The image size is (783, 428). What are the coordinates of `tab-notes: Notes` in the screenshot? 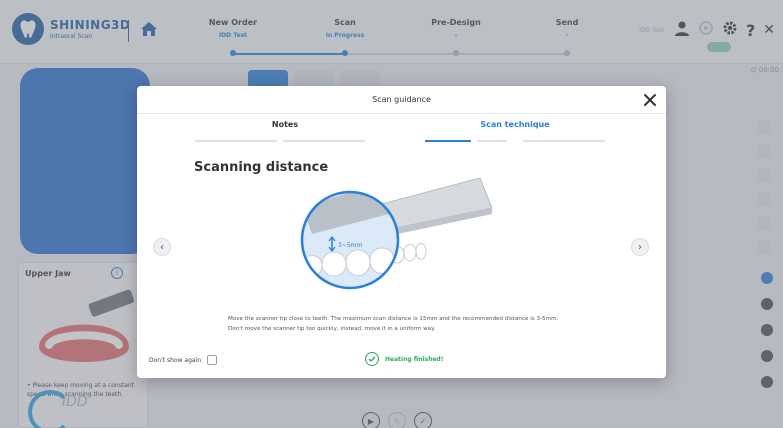 It's located at (285, 124).